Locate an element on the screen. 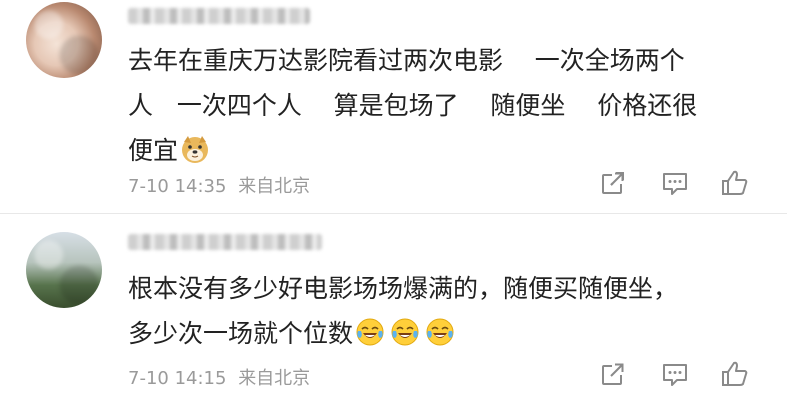 This screenshot has height=407, width=787. comment-text-line: 多少次一场就个位数 is located at coordinates (448, 333).